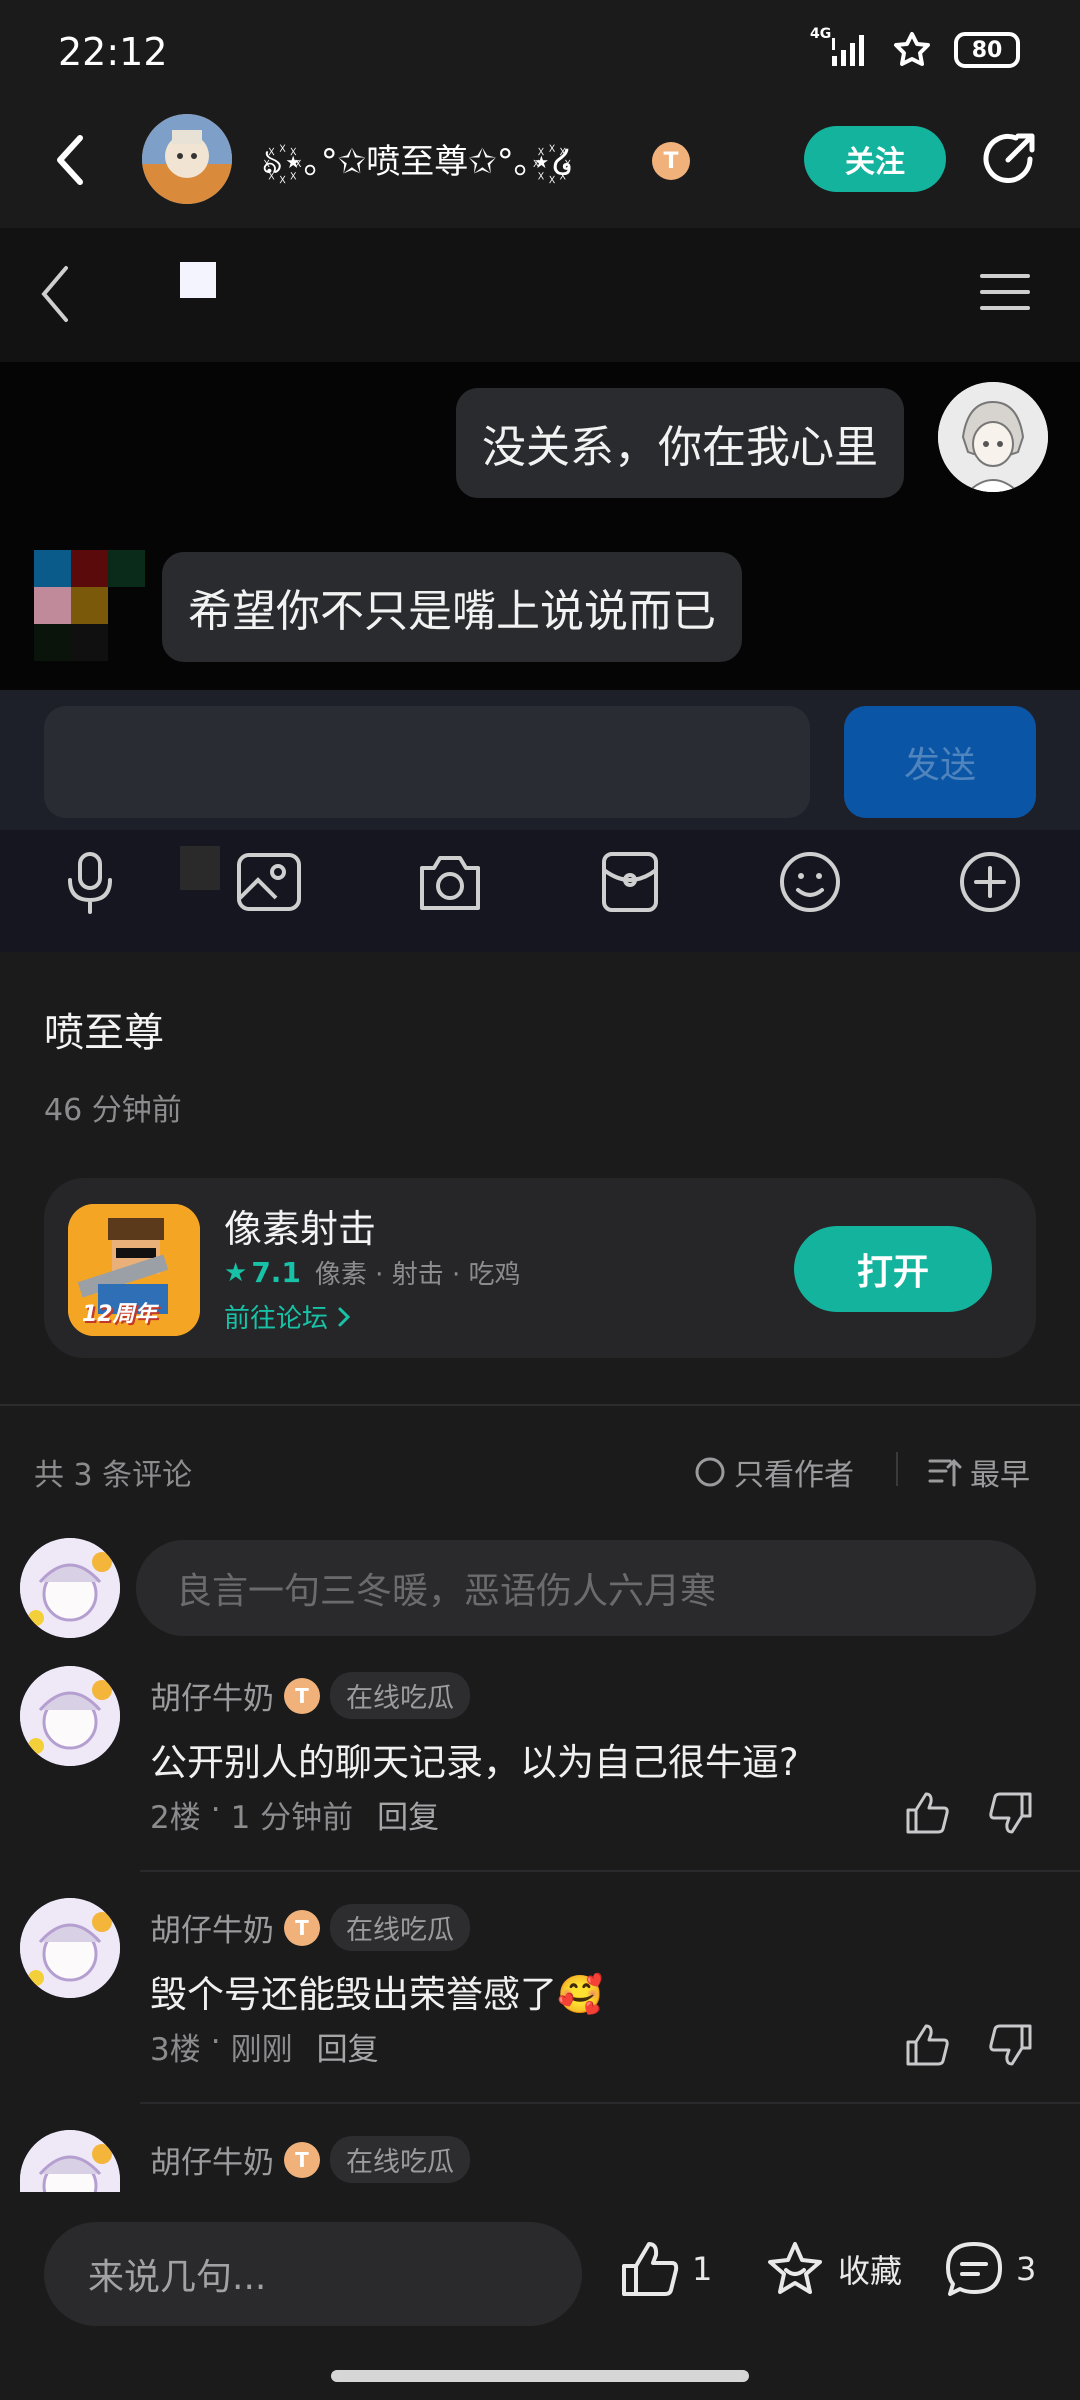  Describe the element at coordinates (940, 762) in the screenshot. I see `screenshot-send-button: 发送` at that location.